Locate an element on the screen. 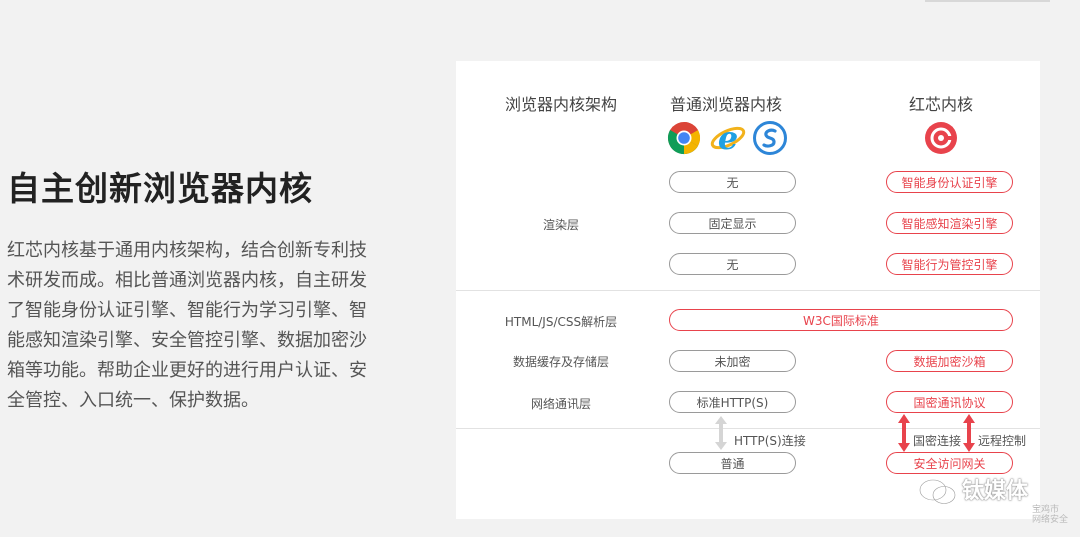  header-normal-kernel: 普通浏览器内核 is located at coordinates (725, 104).